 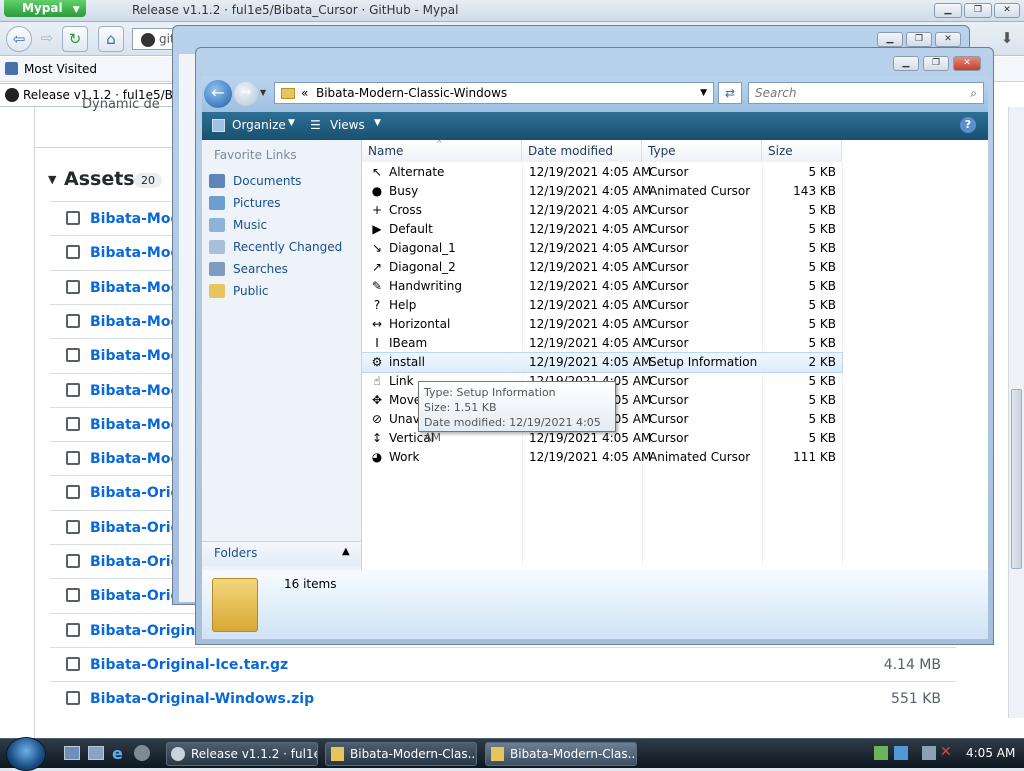 I want to click on back-button: ←, so click(x=218, y=94).